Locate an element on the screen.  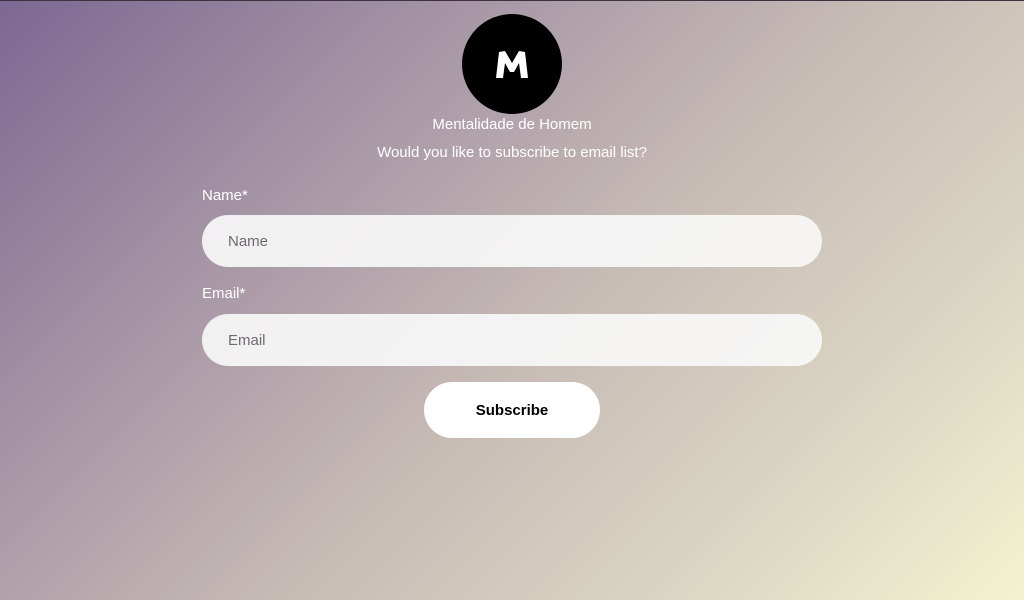
profile-avatar is located at coordinates (512, 64).